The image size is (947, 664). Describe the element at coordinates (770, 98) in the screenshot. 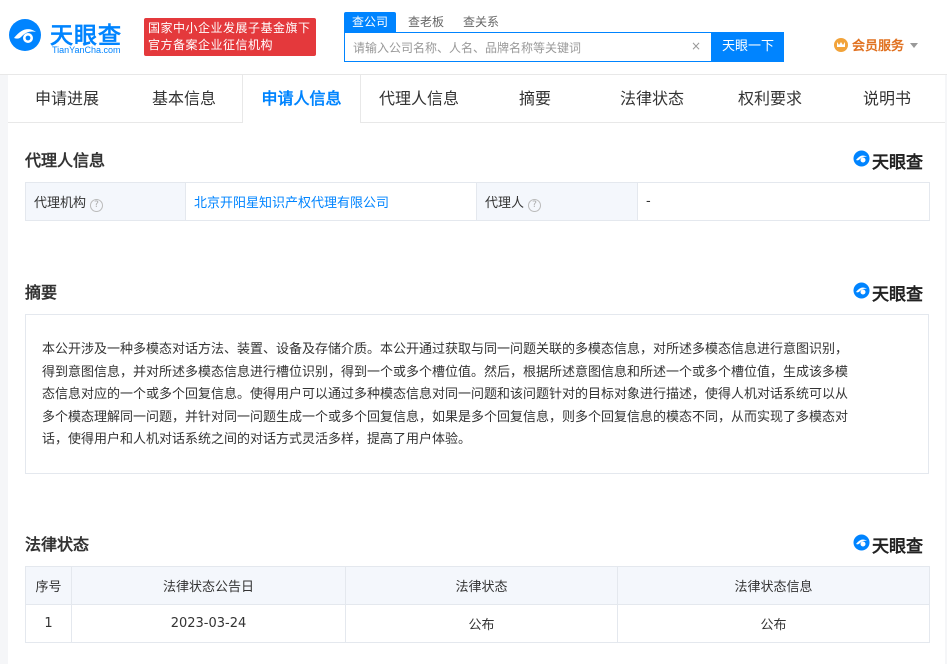

I see `tab-claims: 权利要求` at that location.